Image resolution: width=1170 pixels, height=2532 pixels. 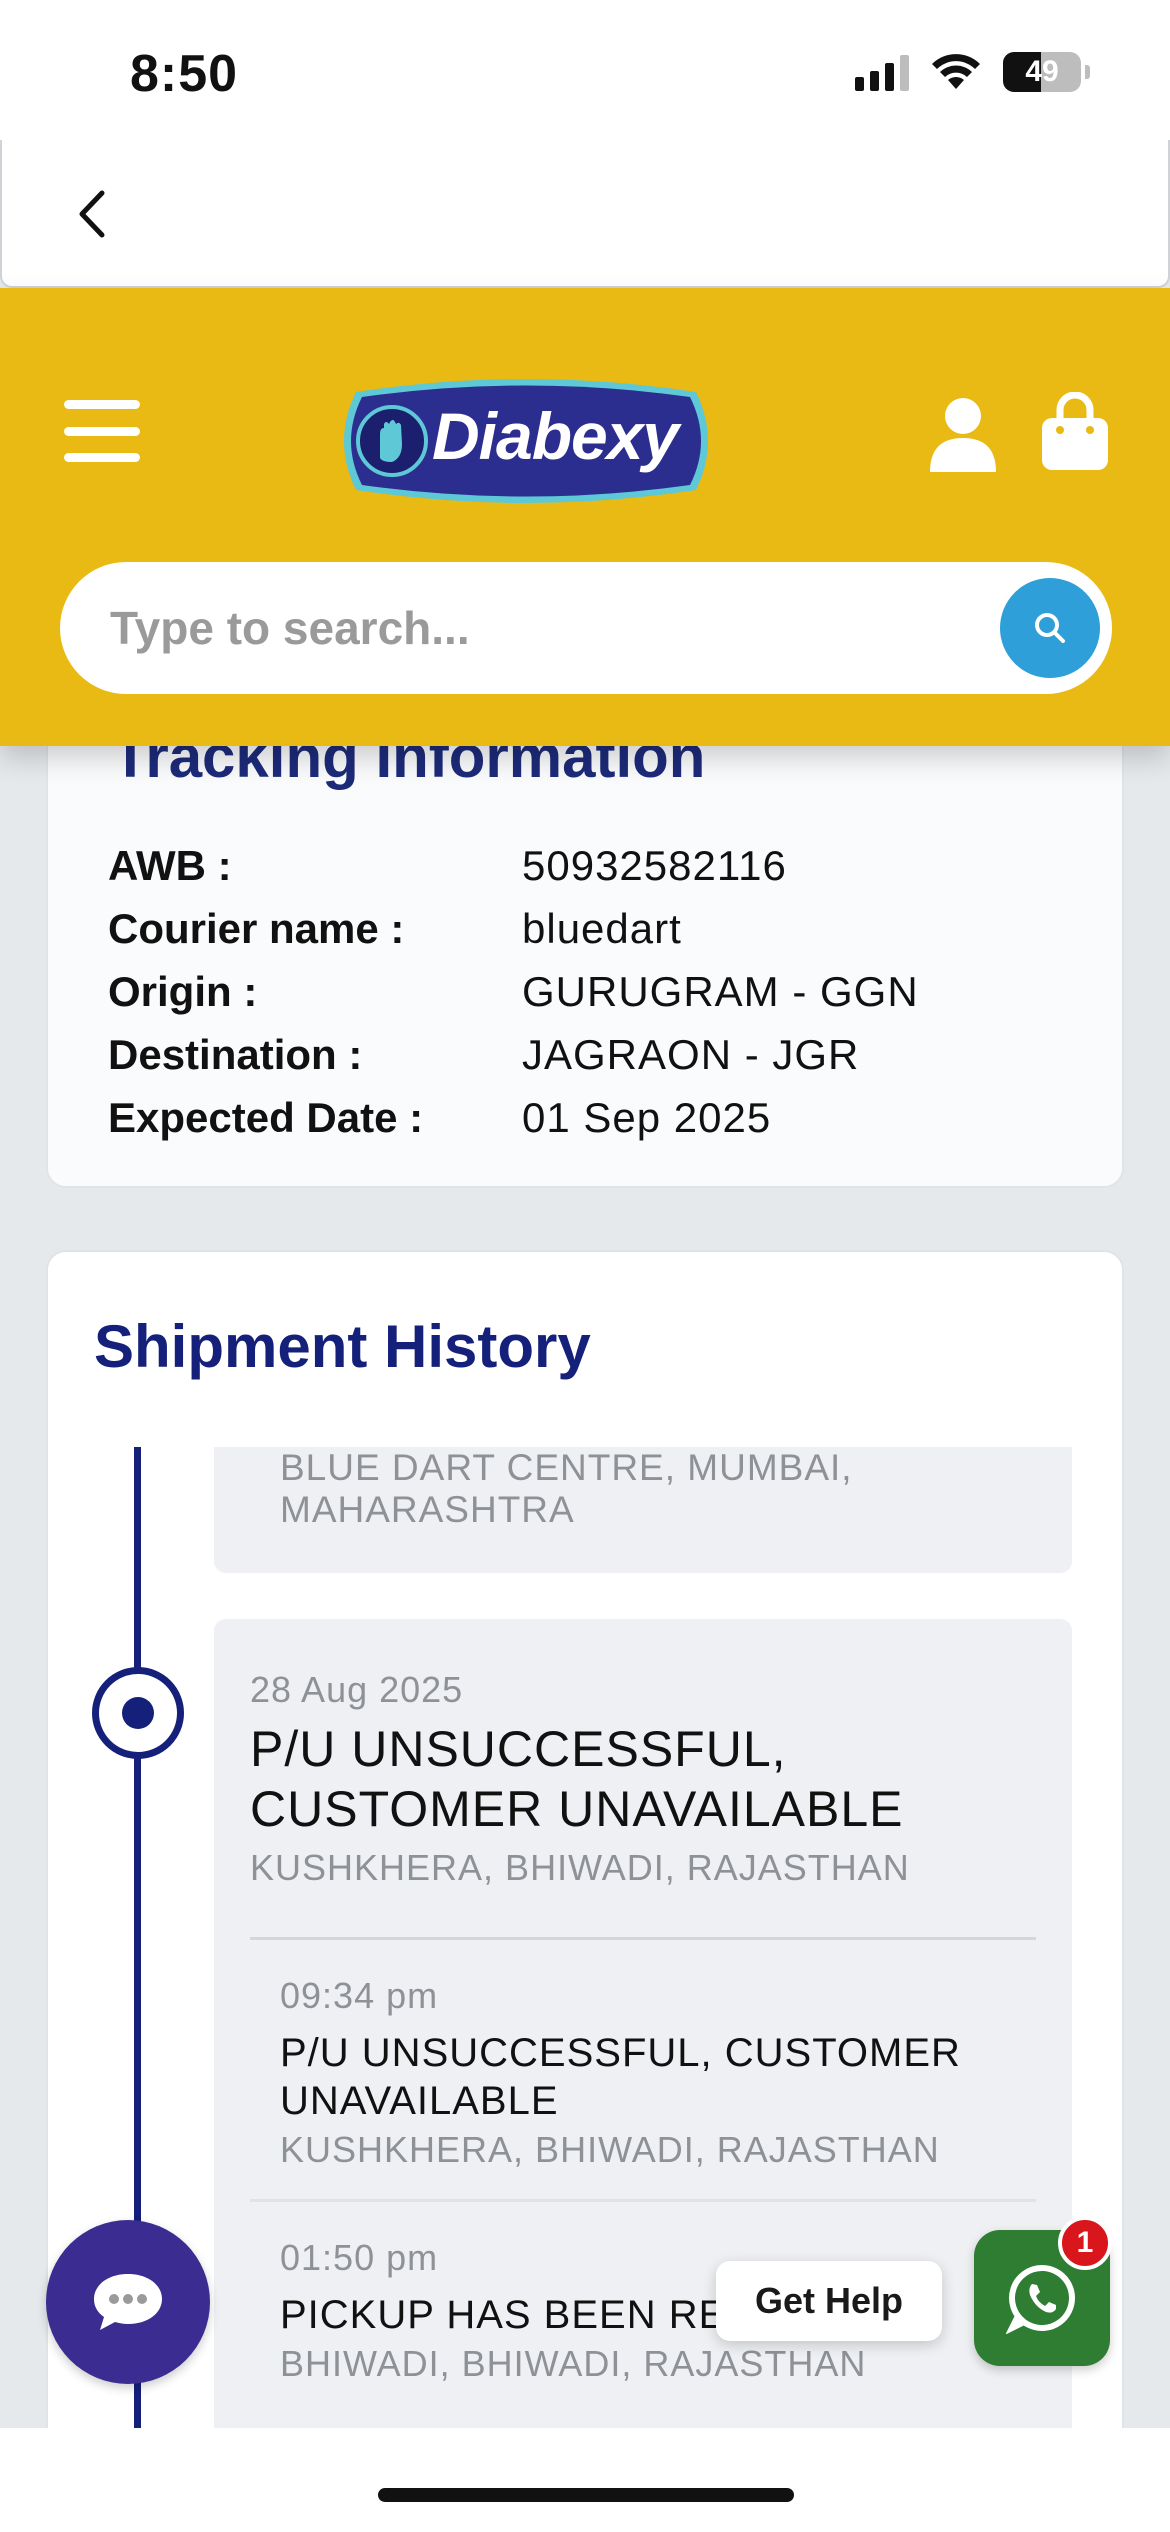 I want to click on info-label: Destination :, so click(x=235, y=1054).